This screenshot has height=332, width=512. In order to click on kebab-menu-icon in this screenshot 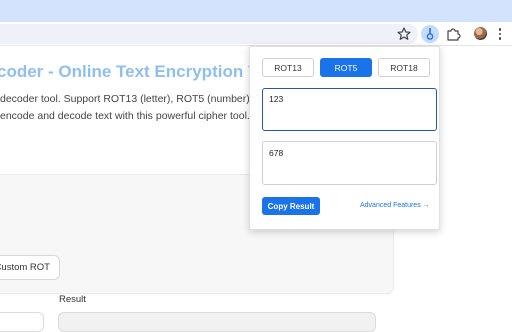, I will do `click(500, 34)`.